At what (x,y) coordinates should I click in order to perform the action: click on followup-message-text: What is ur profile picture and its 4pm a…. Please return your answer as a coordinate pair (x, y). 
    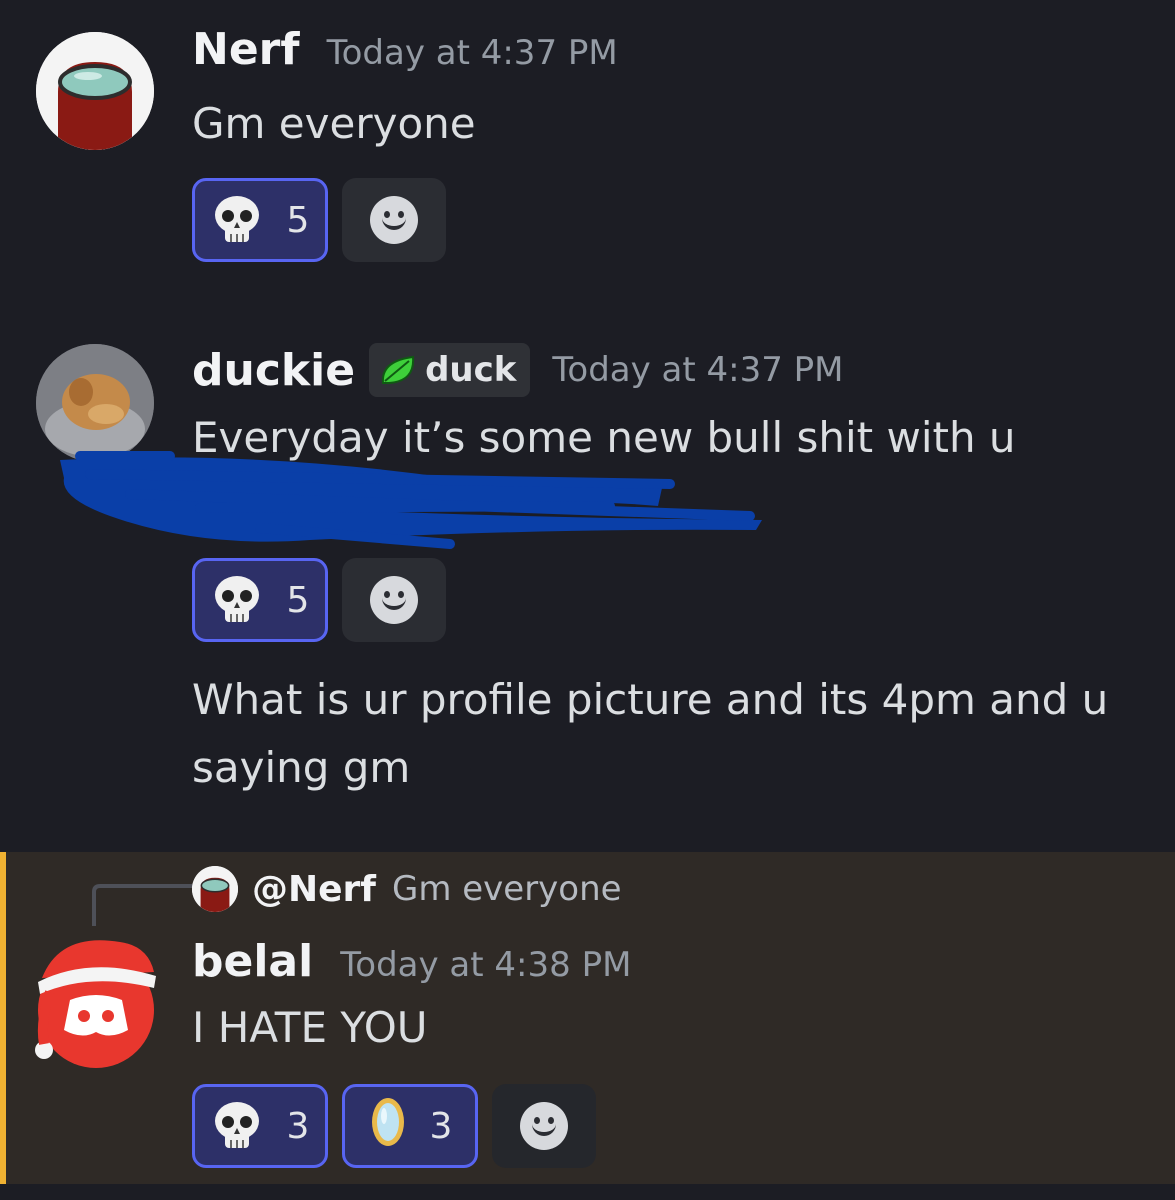
    Looking at the image, I should click on (650, 734).